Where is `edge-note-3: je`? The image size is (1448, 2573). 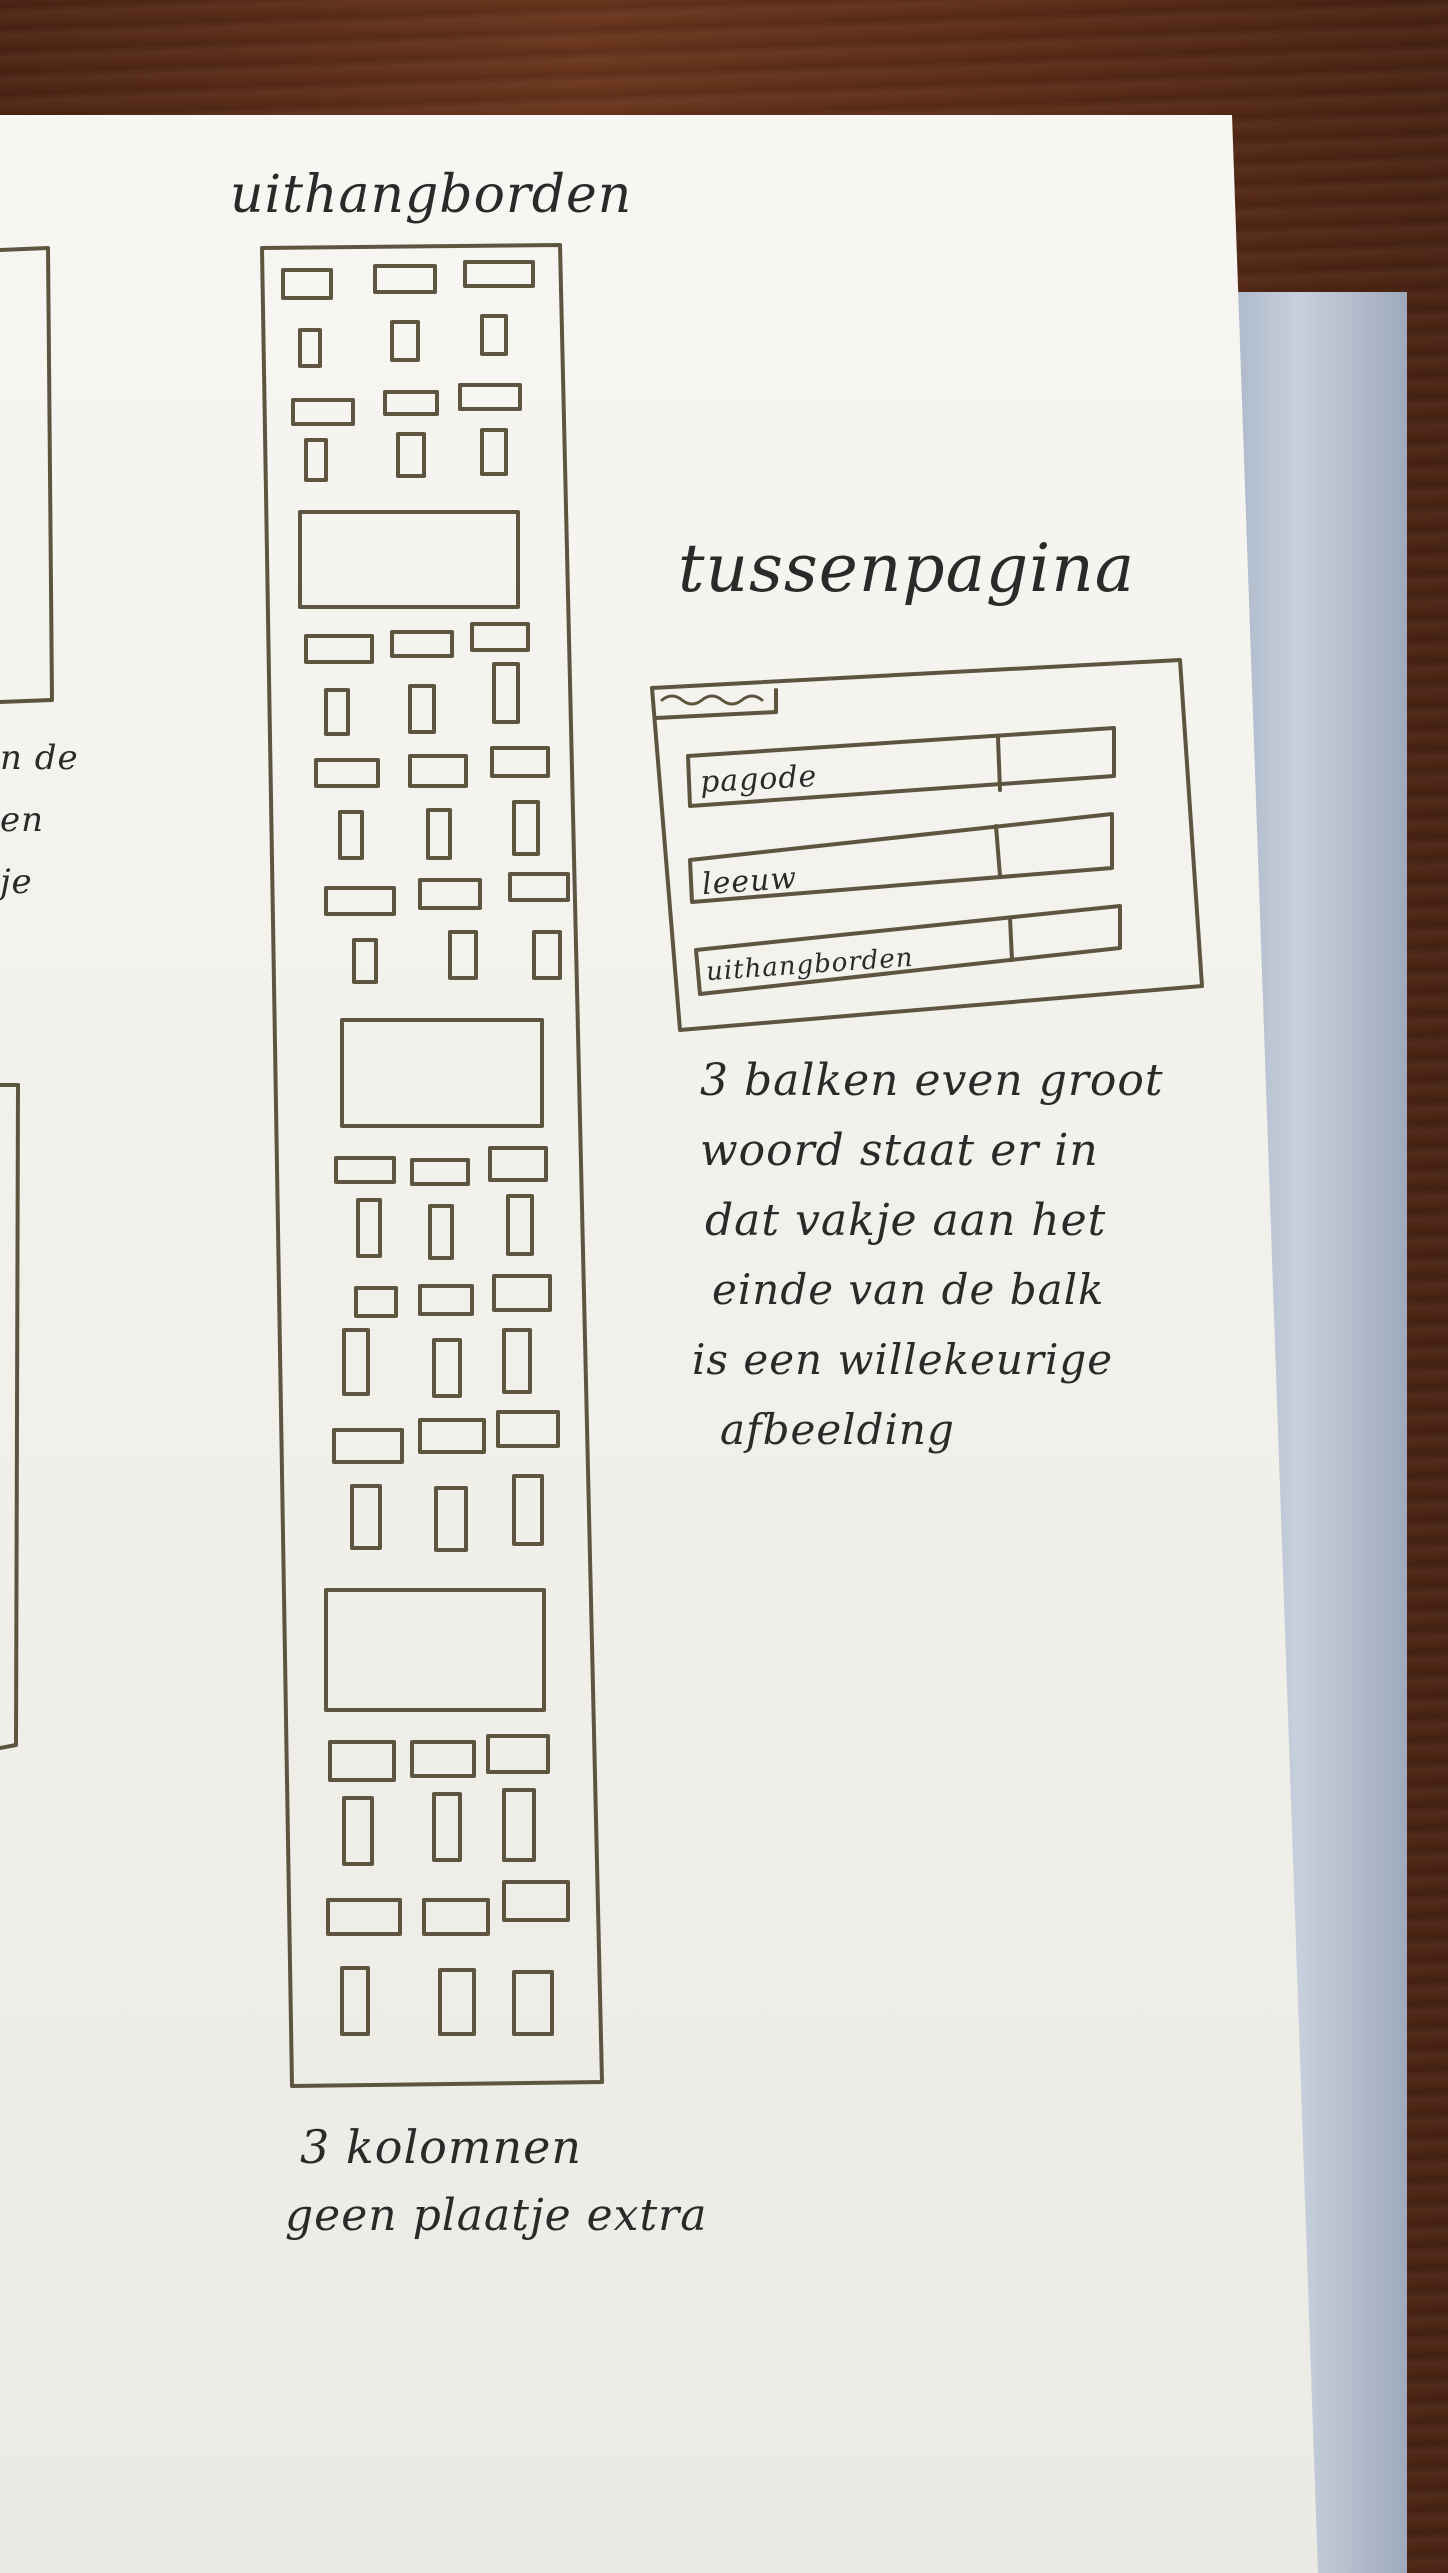
edge-note-3: je is located at coordinates (16, 882).